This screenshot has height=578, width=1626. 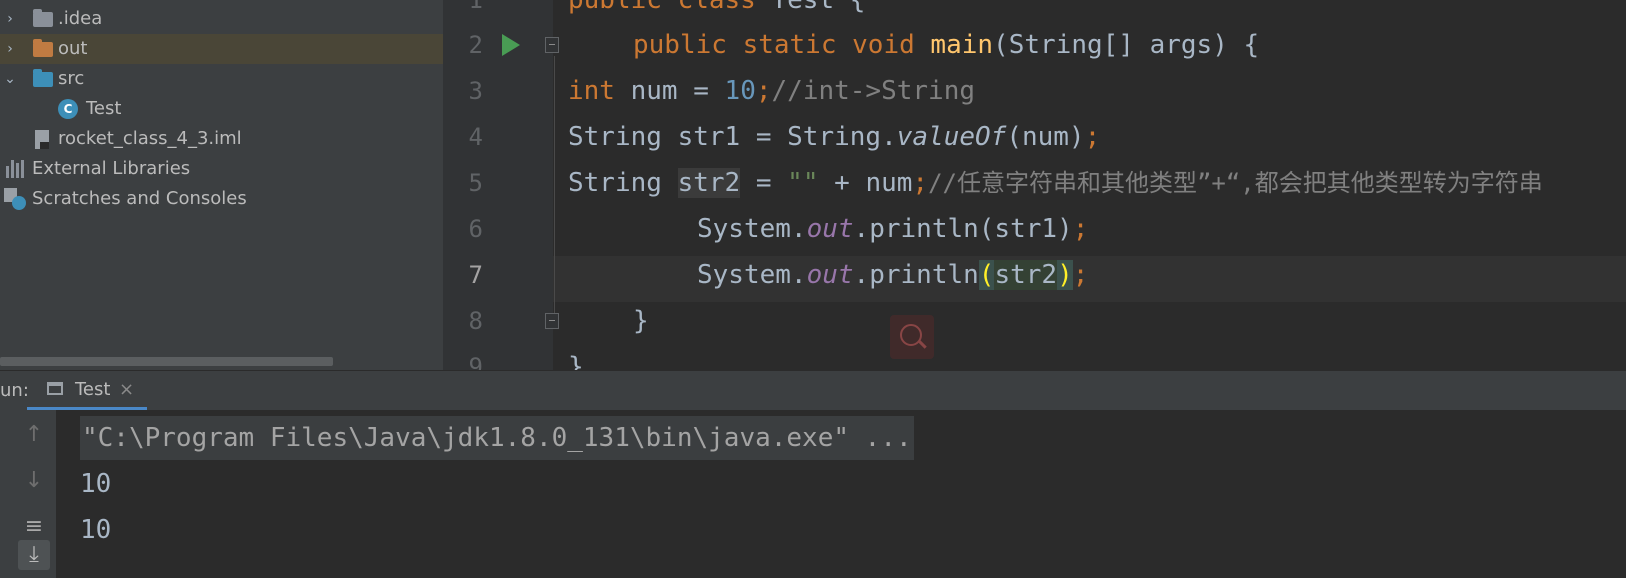 I want to click on code-line-2: public static void main(String[] args) {, so click(x=946, y=45).